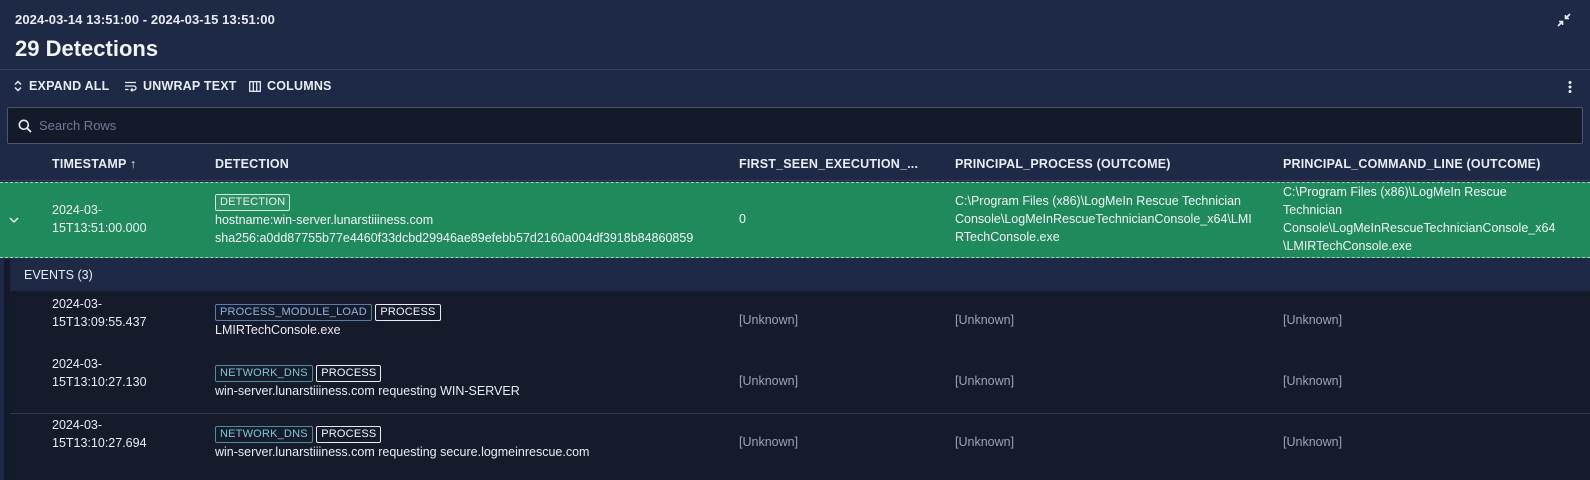  I want to click on kebab-menu-icon, so click(1570, 87).